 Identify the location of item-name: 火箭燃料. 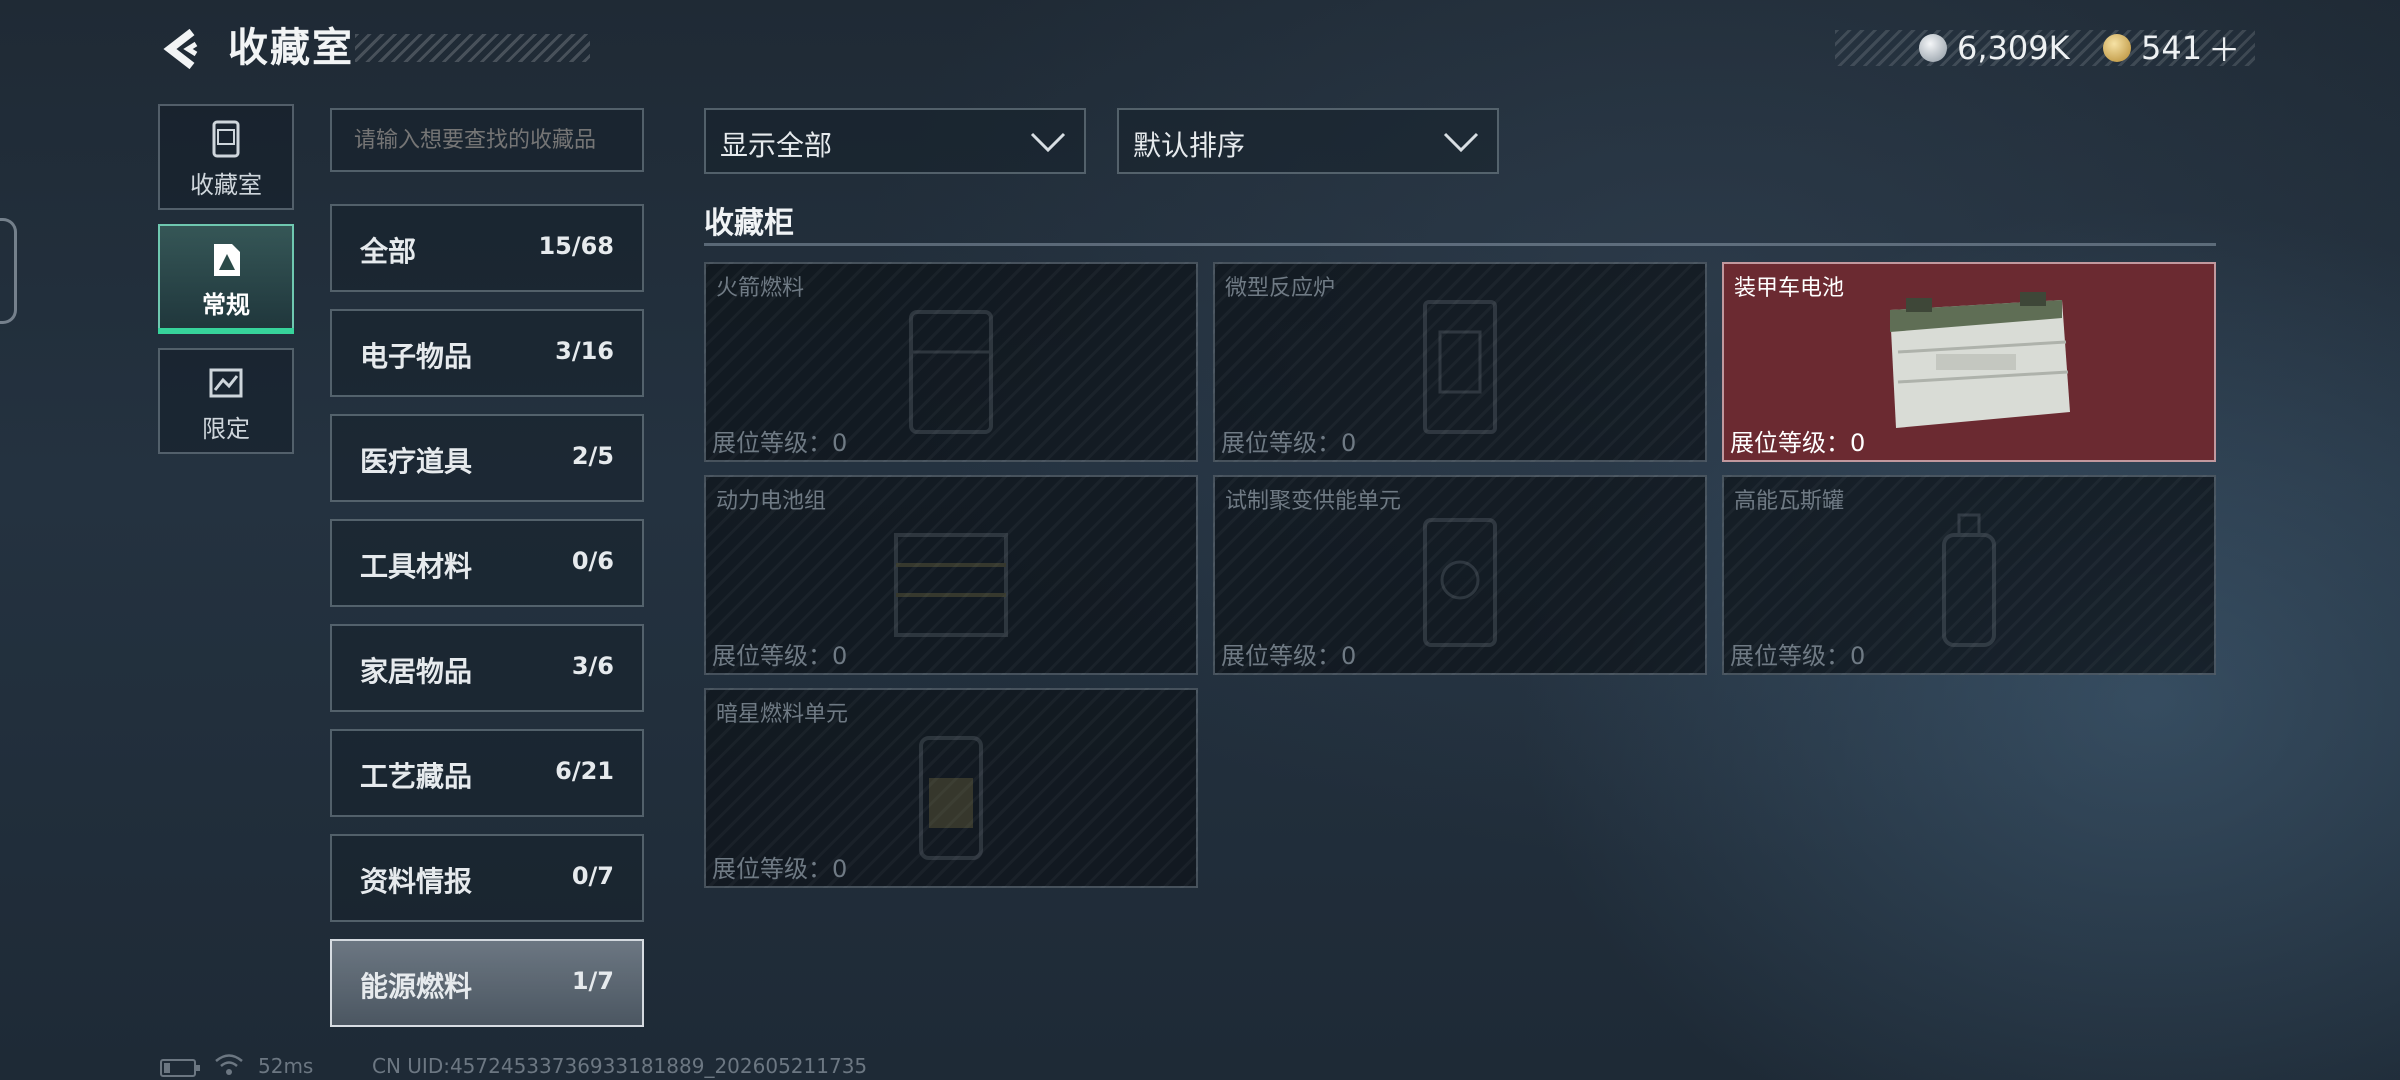
(760, 288).